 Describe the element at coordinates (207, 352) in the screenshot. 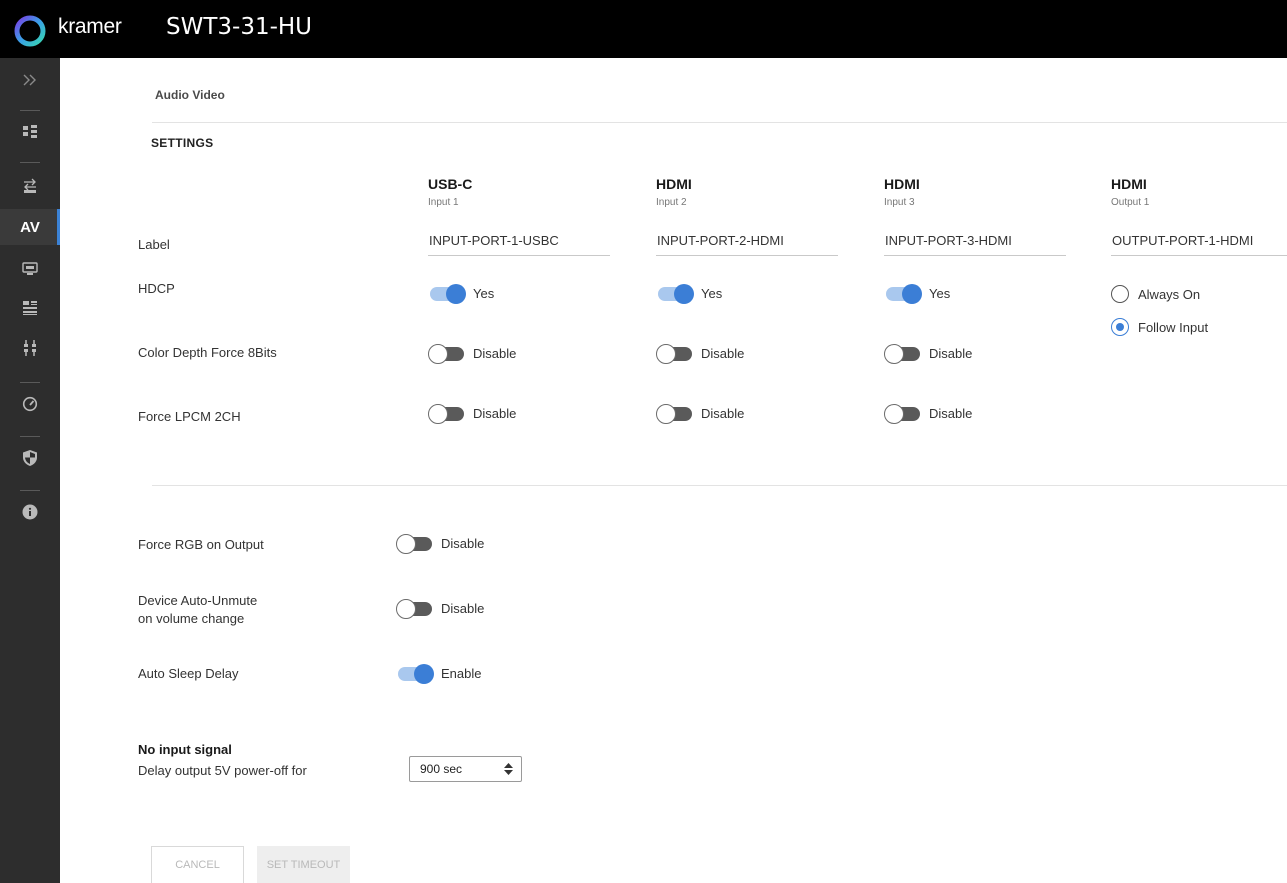

I see `row-label-color-depth: Color Depth Force 8Bits` at that location.